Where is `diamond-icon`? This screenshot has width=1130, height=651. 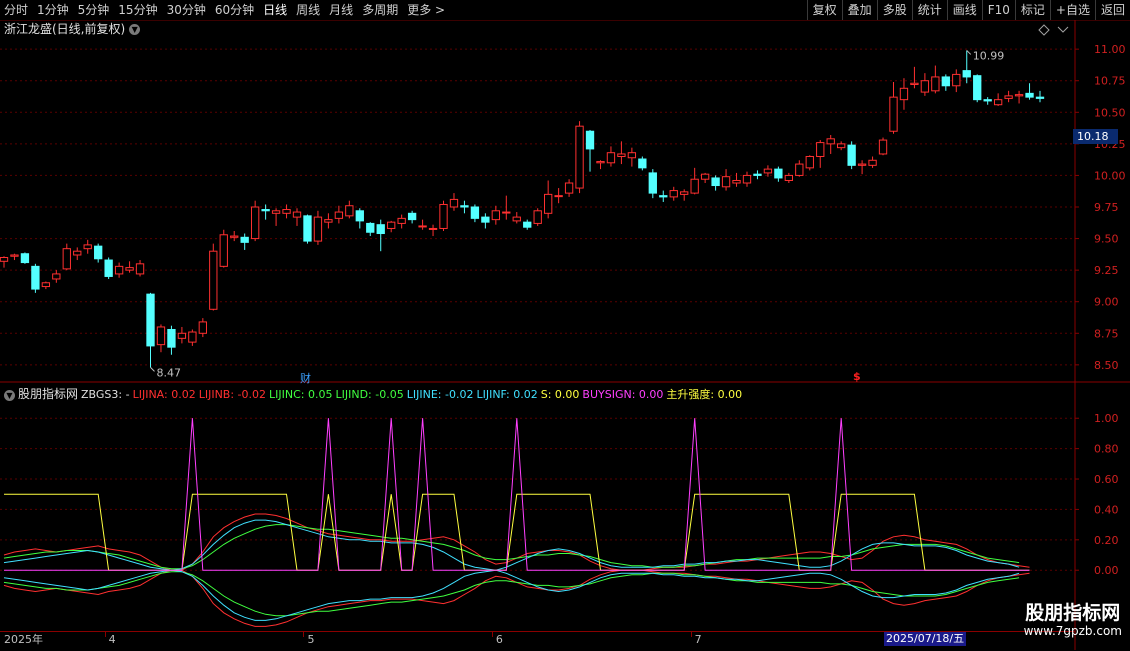 diamond-icon is located at coordinates (1044, 30).